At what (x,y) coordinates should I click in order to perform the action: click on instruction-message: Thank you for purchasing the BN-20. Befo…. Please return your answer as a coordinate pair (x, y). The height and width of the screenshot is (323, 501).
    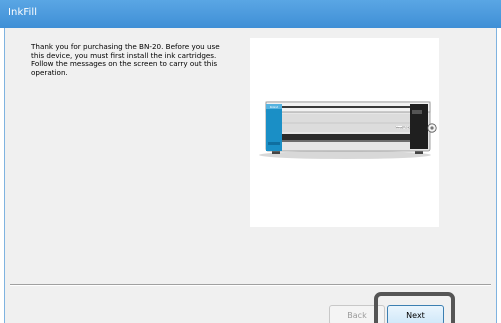
    Looking at the image, I should click on (146, 59).